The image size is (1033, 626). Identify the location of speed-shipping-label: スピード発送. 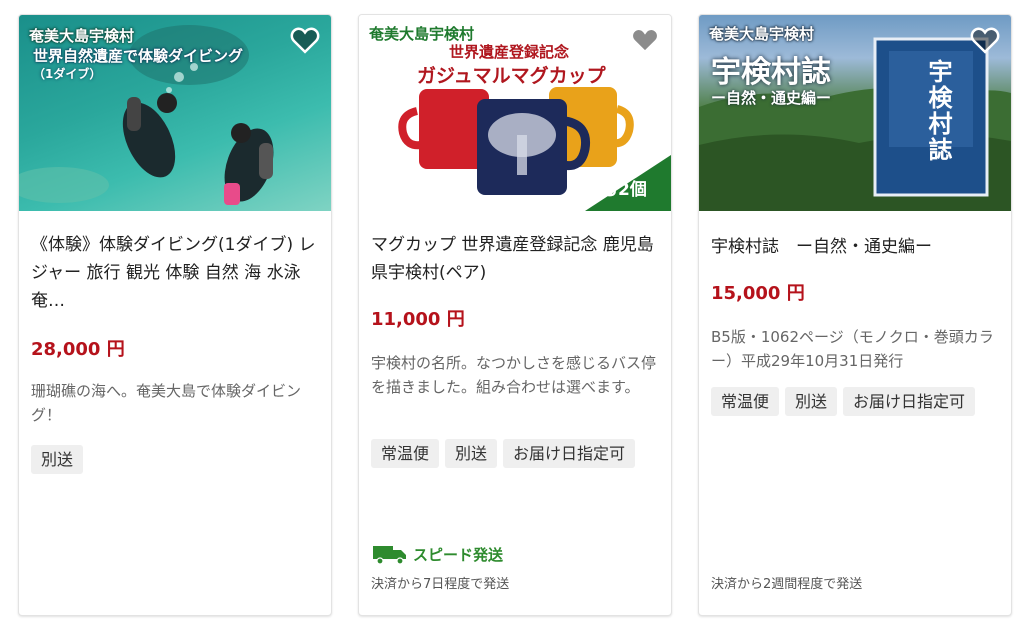
(458, 554).